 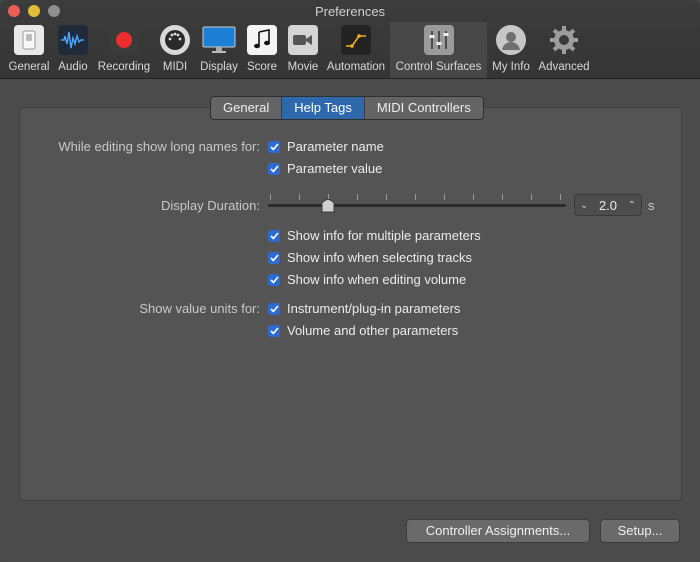 I want to click on toolbar-item-general: General, so click(x=29, y=50).